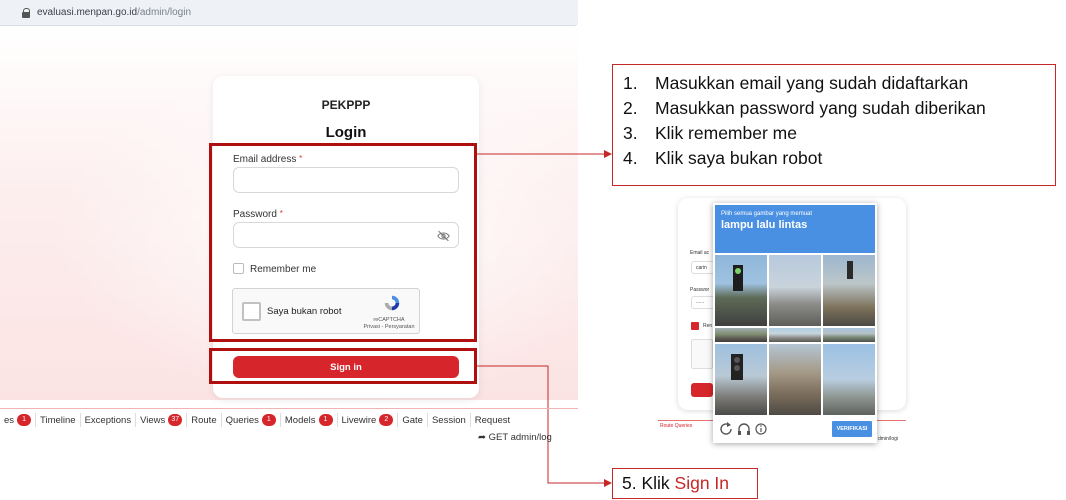 Image resolution: width=1066 pixels, height=500 pixels. Describe the element at coordinates (685, 483) in the screenshot. I see `step5-box: 5. Klik Sign In` at that location.